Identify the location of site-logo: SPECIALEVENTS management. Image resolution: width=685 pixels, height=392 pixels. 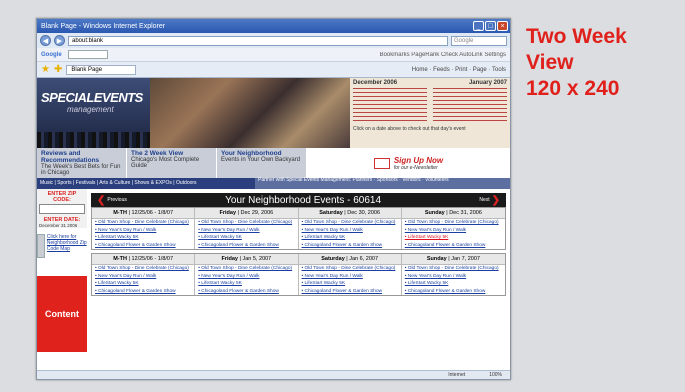
(93, 113).